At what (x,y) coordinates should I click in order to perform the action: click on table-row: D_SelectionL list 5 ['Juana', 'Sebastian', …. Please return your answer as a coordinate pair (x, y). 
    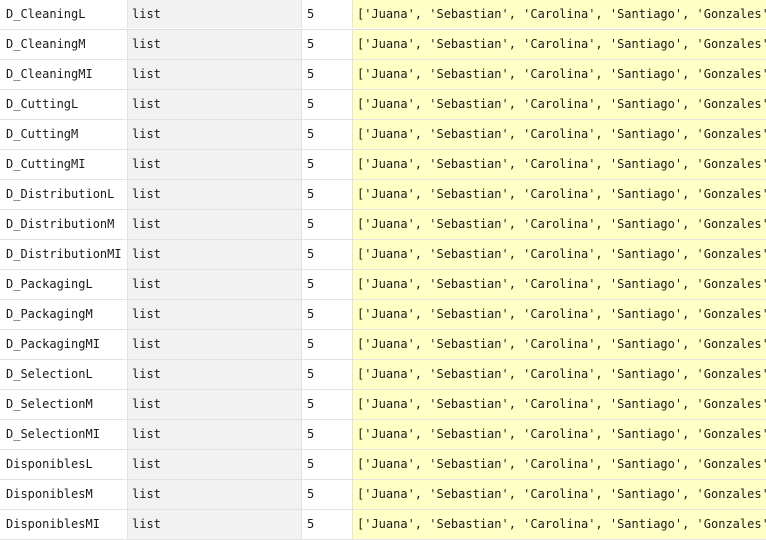
    Looking at the image, I should click on (383, 375).